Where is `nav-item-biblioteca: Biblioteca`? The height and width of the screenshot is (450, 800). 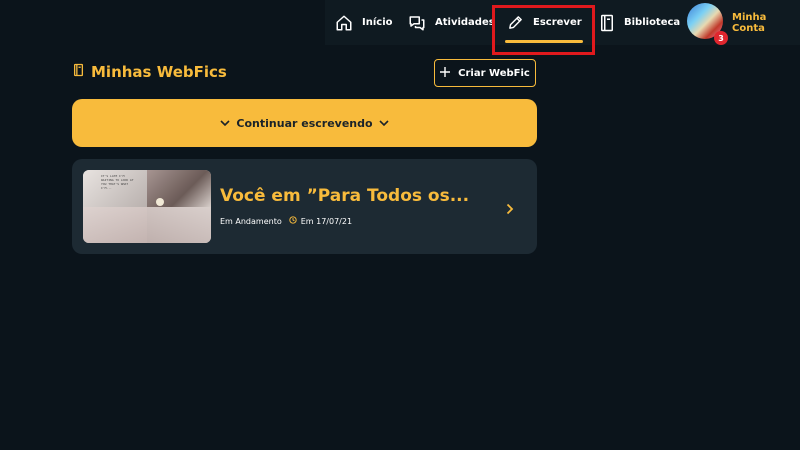 nav-item-biblioteca: Biblioteca is located at coordinates (639, 22).